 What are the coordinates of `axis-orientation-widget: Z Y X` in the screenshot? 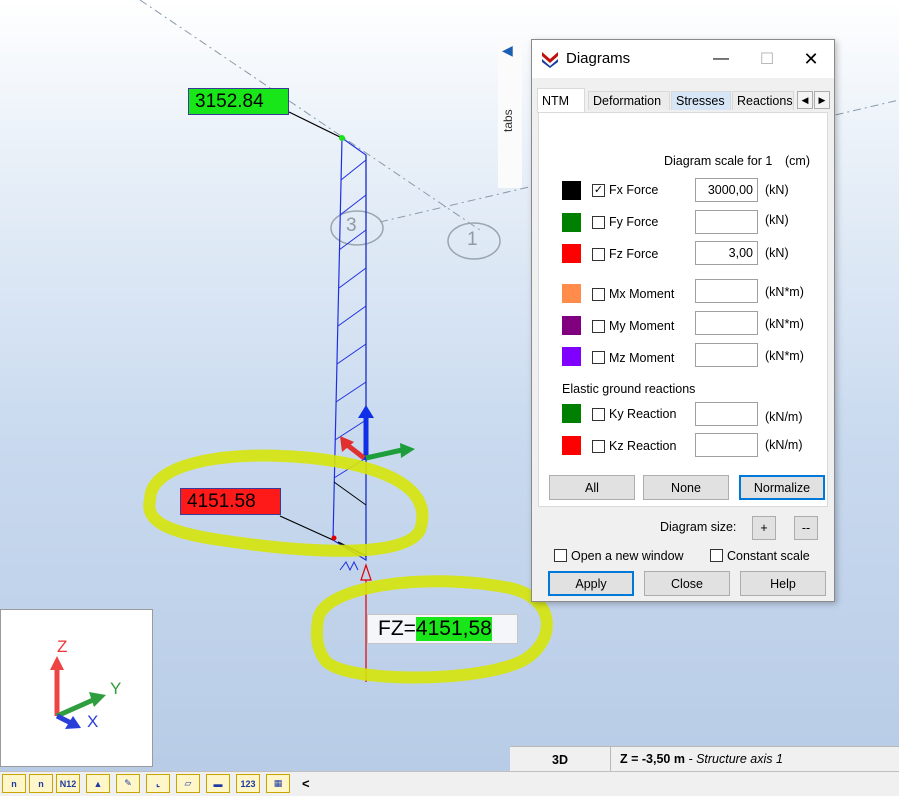 It's located at (76, 688).